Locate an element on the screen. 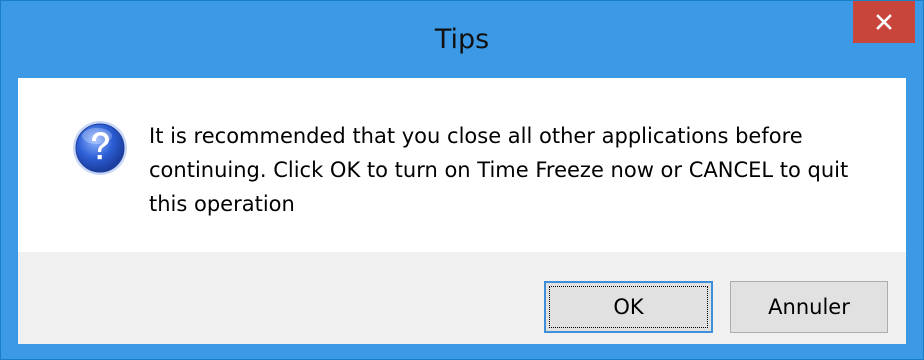 The image size is (924, 360). close-button is located at coordinates (884, 22).